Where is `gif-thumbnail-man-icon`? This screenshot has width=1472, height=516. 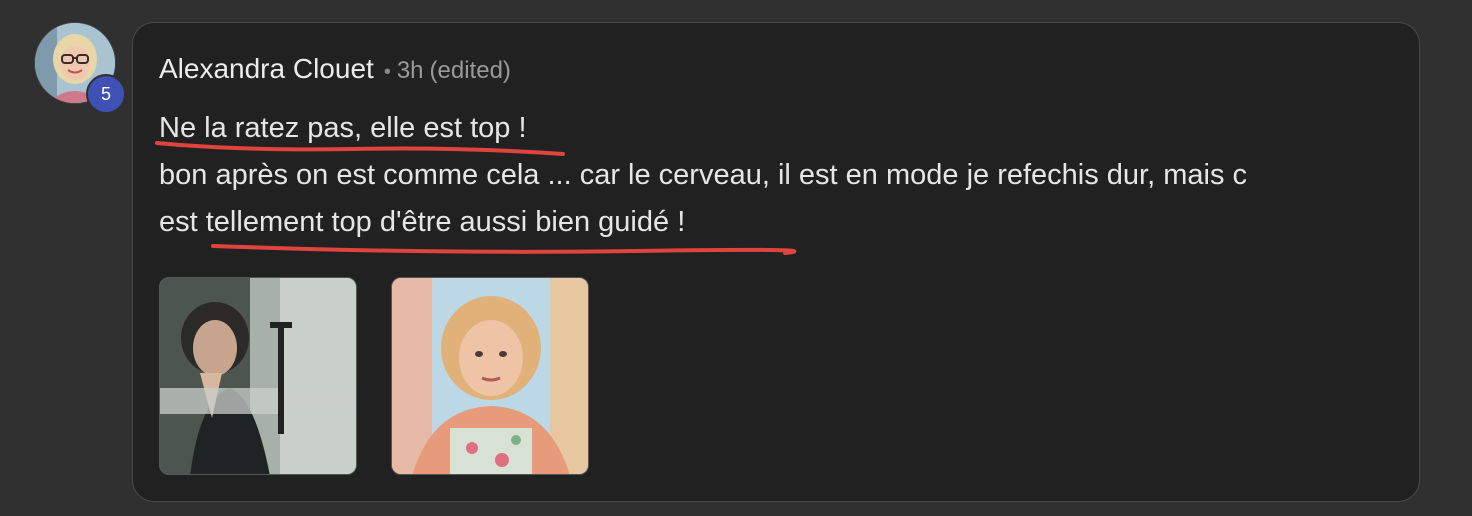 gif-thumbnail-man-icon is located at coordinates (258, 376).